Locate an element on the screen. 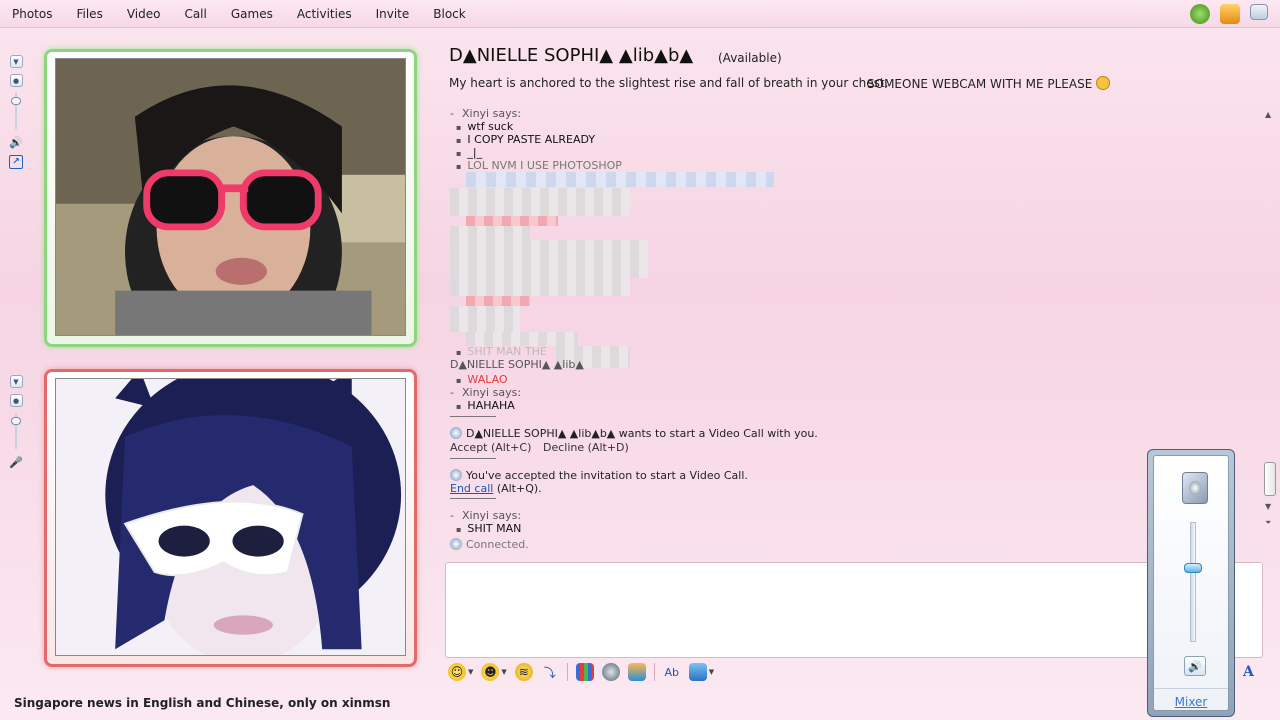 The image size is (1280, 720). xbox-icon is located at coordinates (1200, 14).